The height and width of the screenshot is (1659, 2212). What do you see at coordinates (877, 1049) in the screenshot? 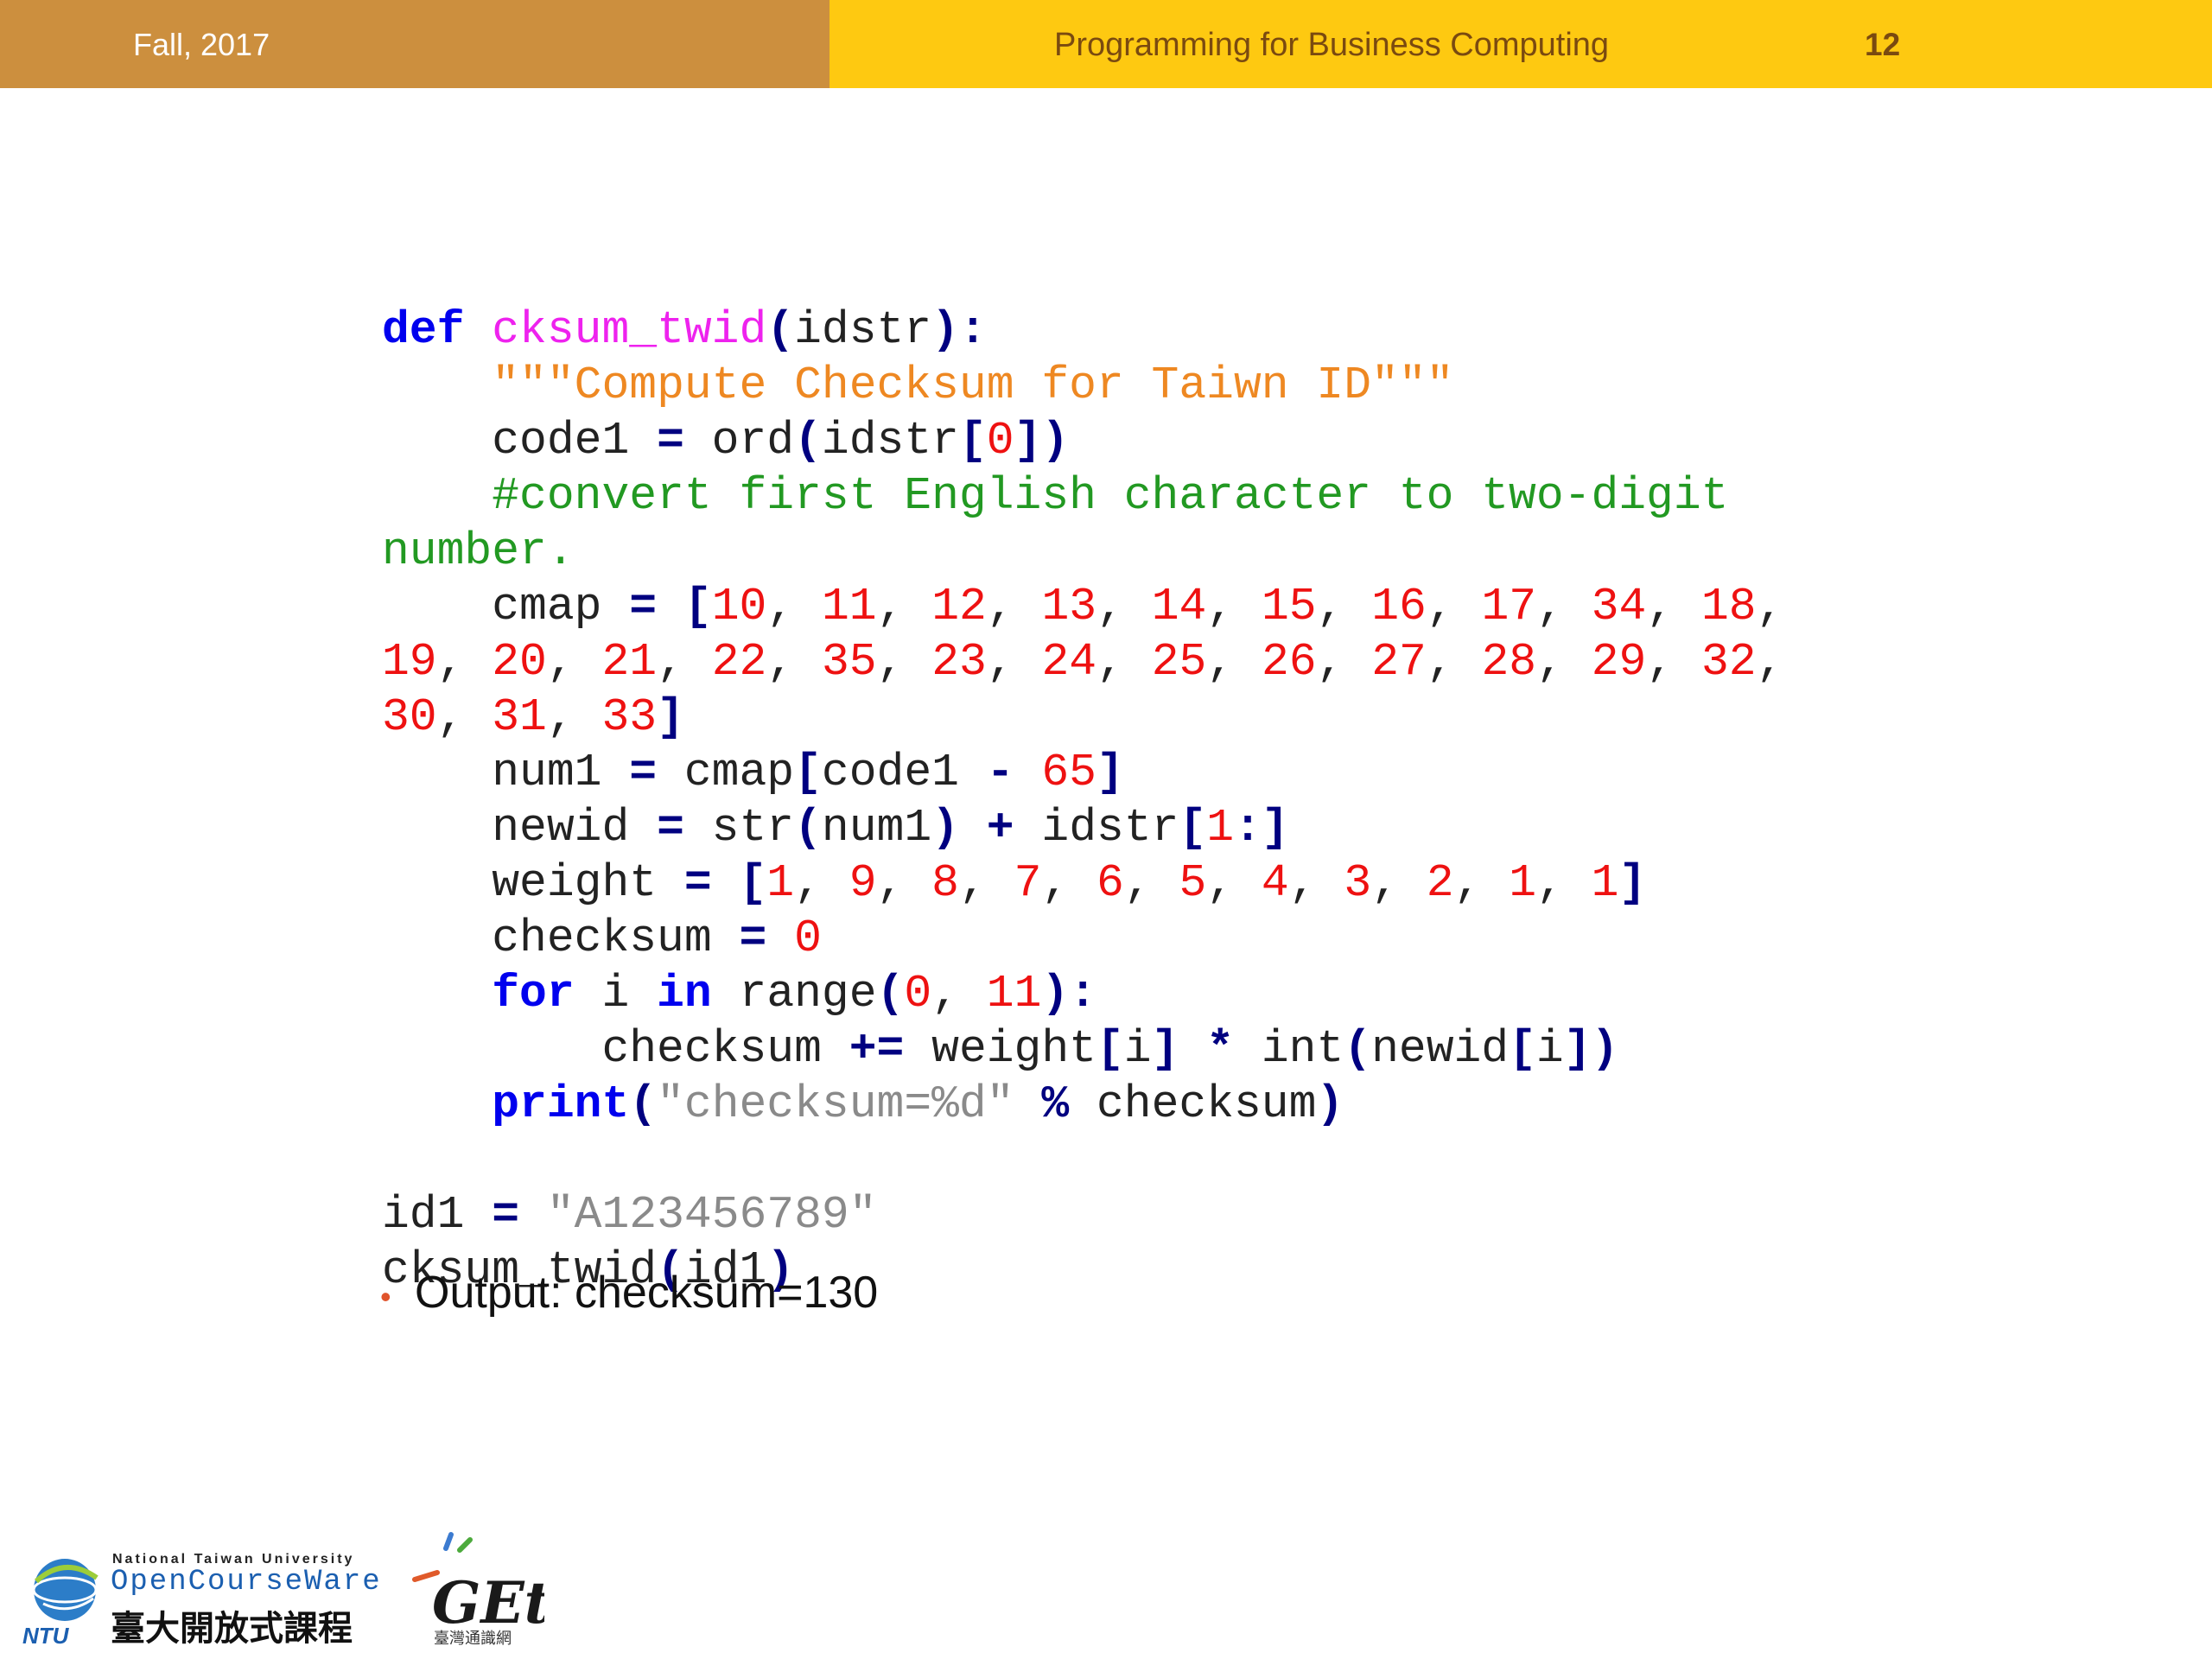
I see `code-token: +=` at bounding box center [877, 1049].